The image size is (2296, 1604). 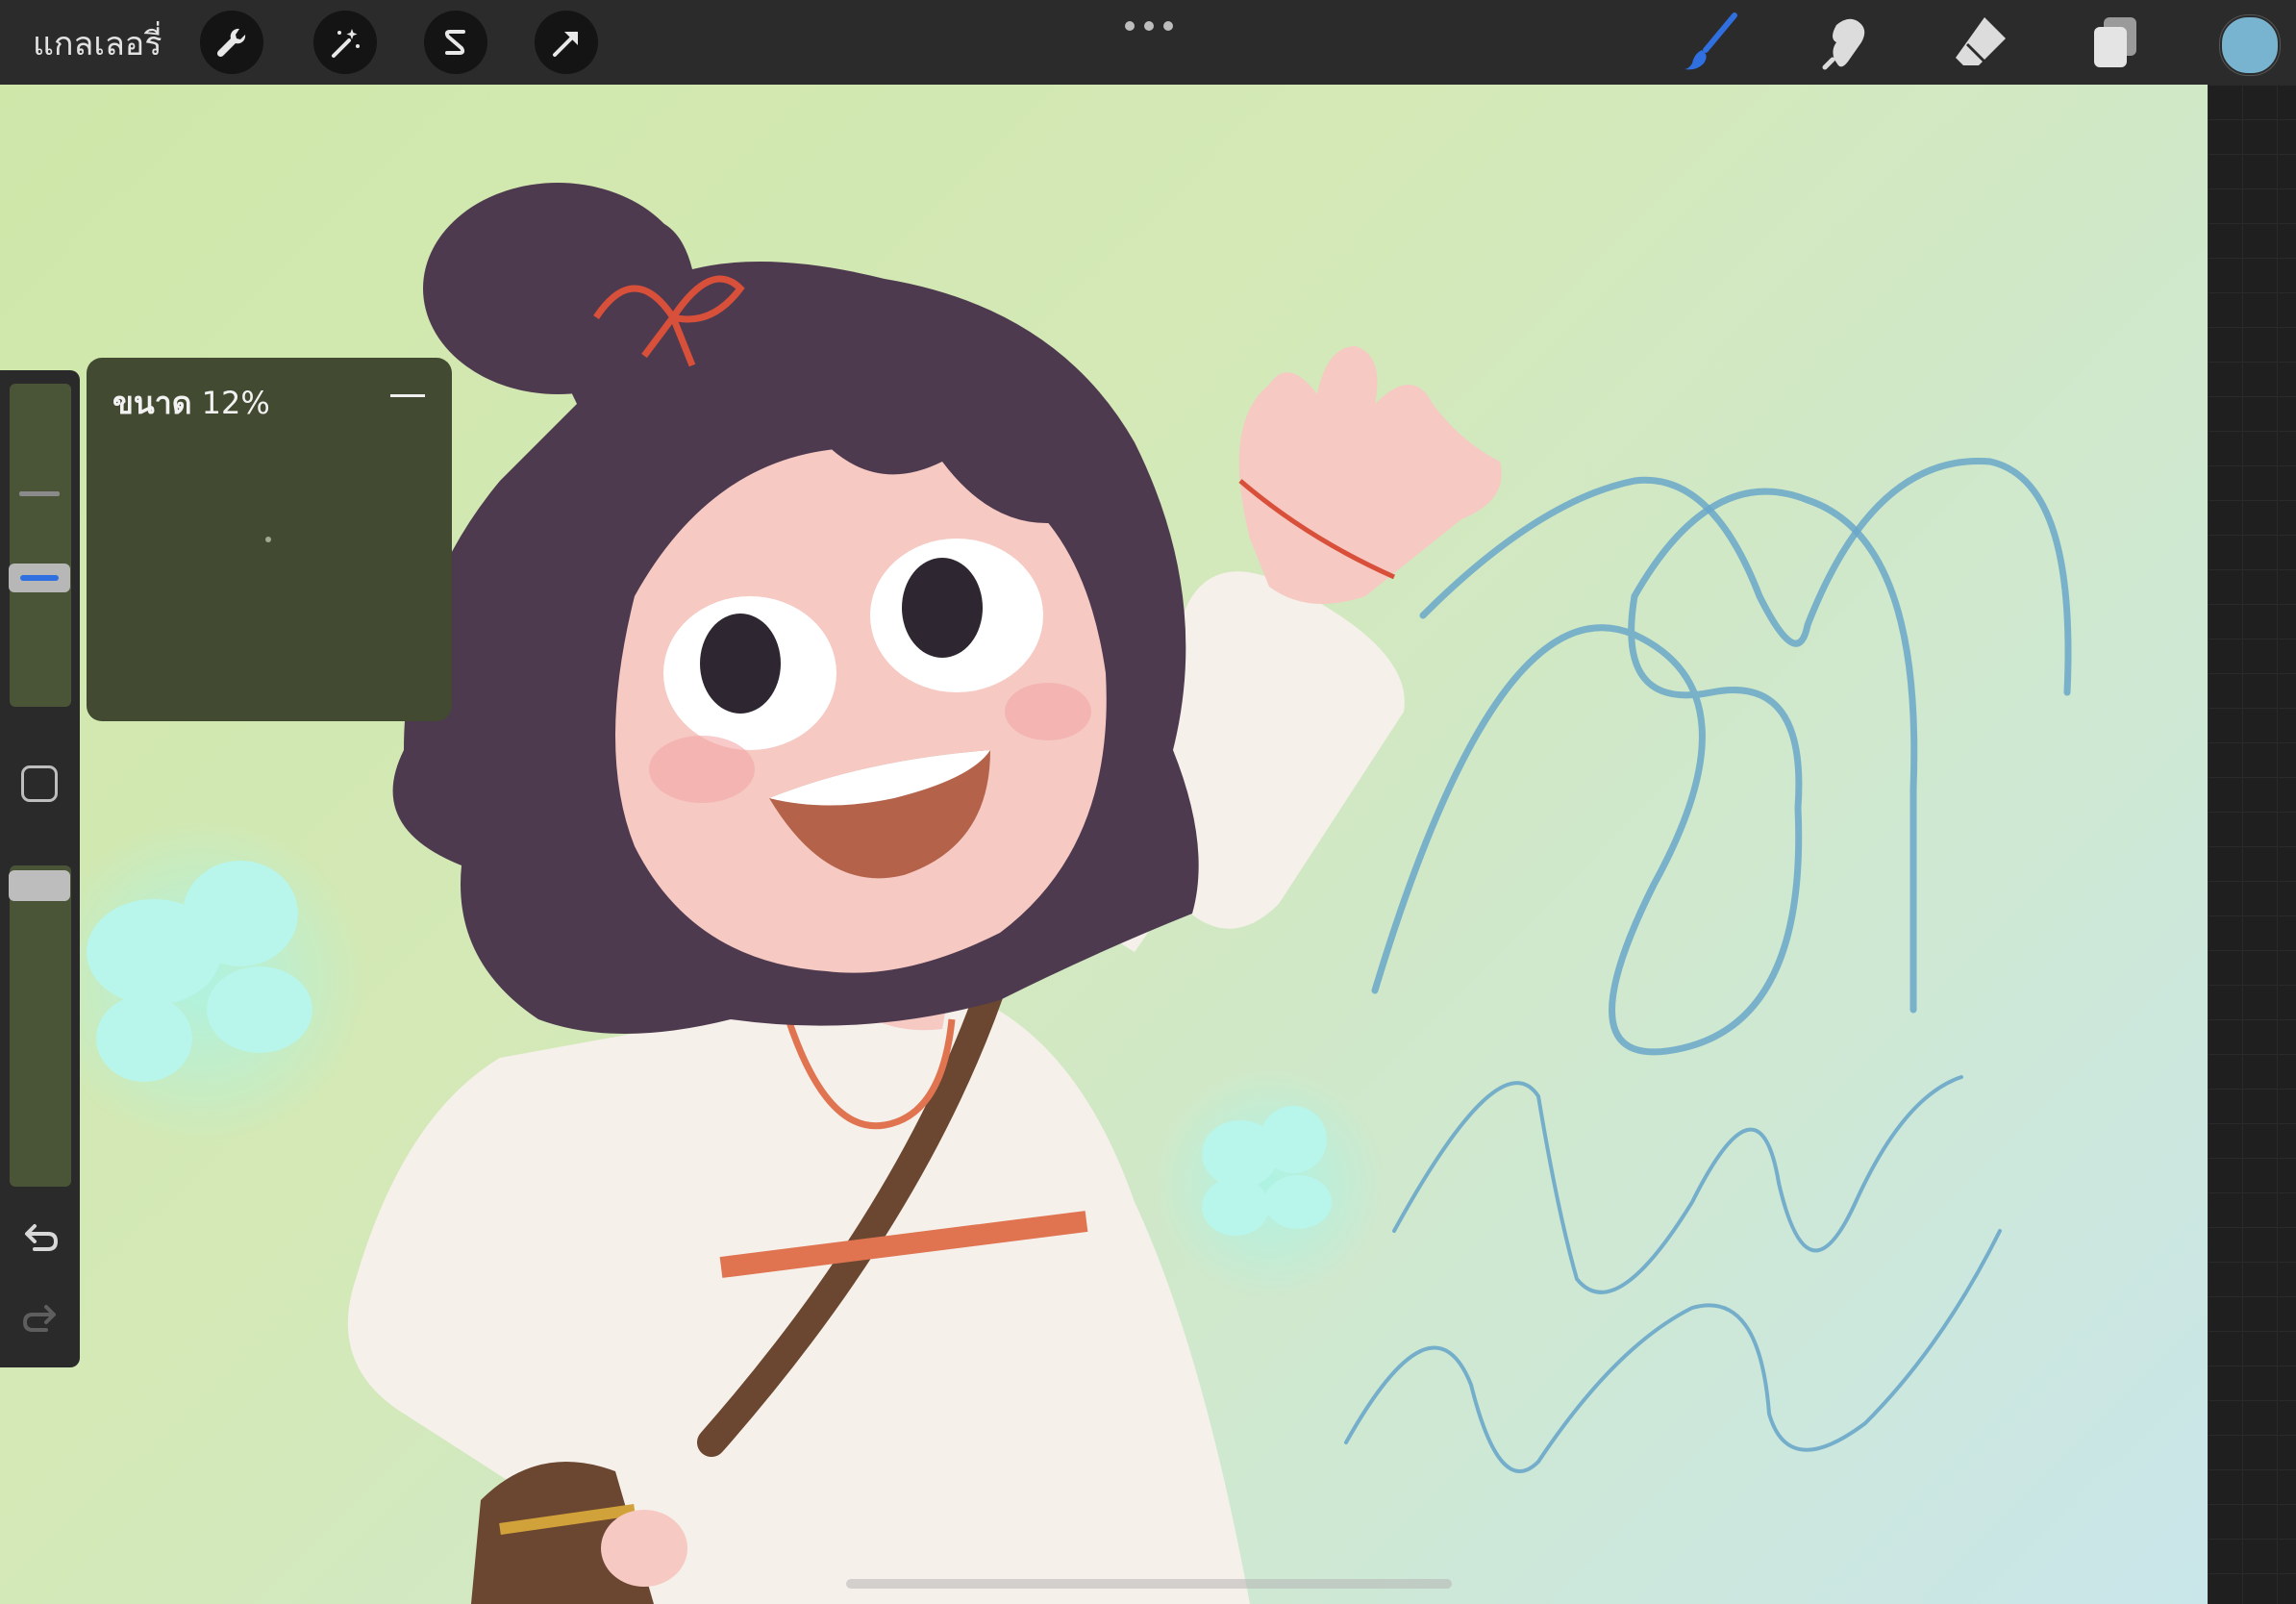 I want to click on brush-icon, so click(x=1711, y=42).